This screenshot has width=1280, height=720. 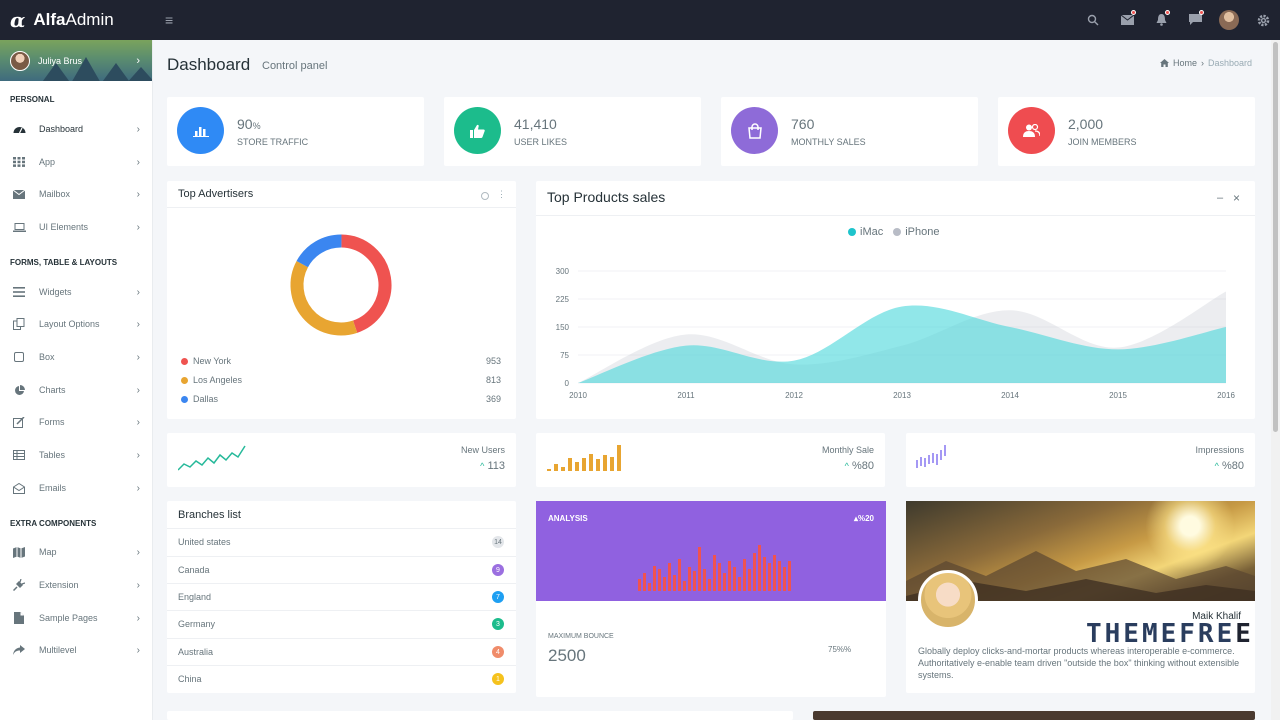 I want to click on alpha-logo-icon: α, so click(x=18, y=20).